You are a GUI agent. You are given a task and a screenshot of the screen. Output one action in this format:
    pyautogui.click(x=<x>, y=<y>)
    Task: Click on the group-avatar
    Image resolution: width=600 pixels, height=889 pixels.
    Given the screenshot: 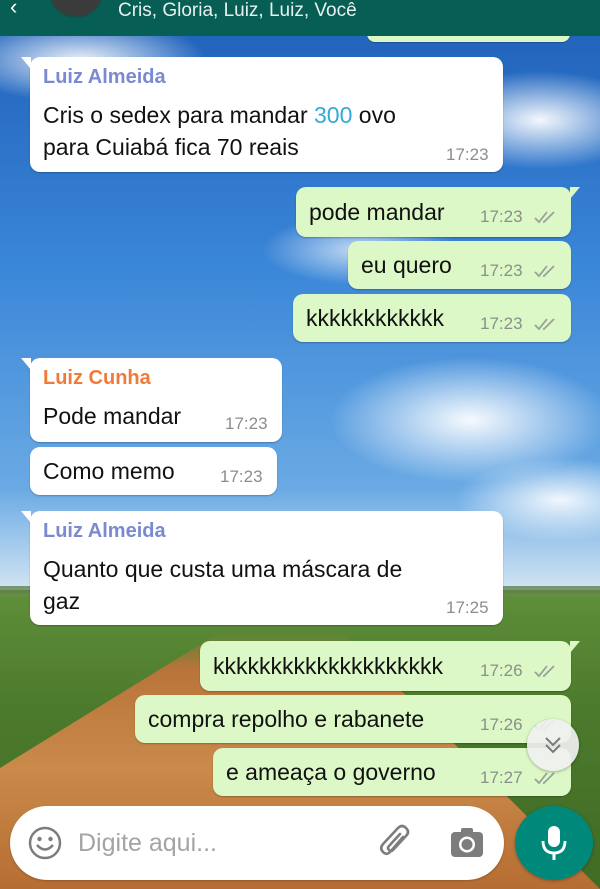 What is the action you would take?
    pyautogui.click(x=76, y=9)
    